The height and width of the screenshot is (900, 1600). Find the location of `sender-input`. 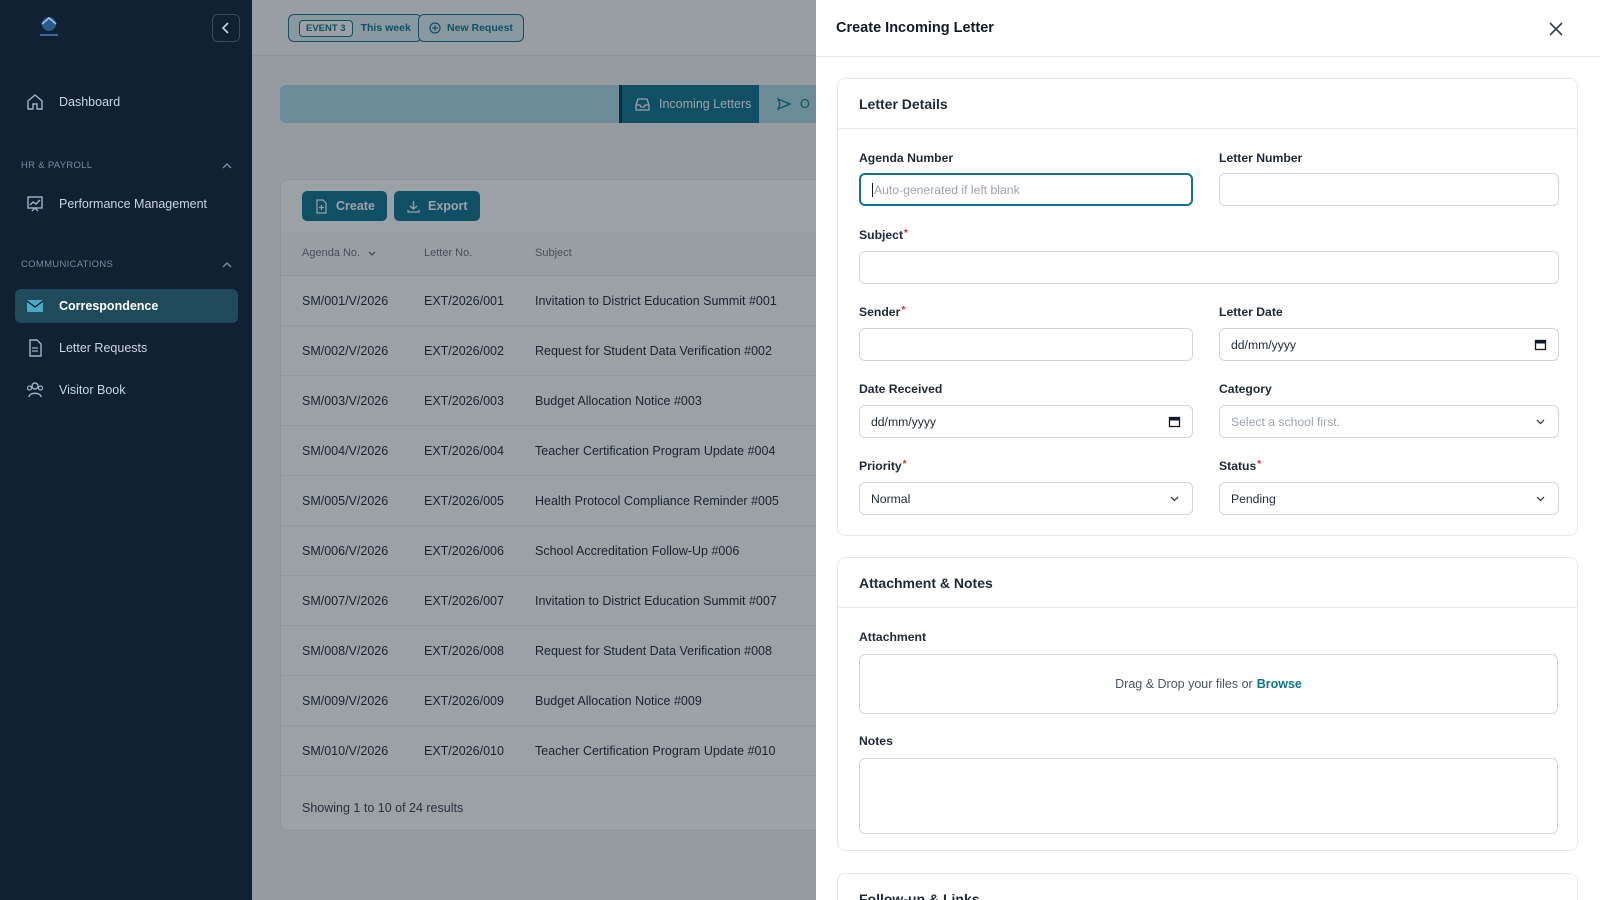

sender-input is located at coordinates (1026, 344).